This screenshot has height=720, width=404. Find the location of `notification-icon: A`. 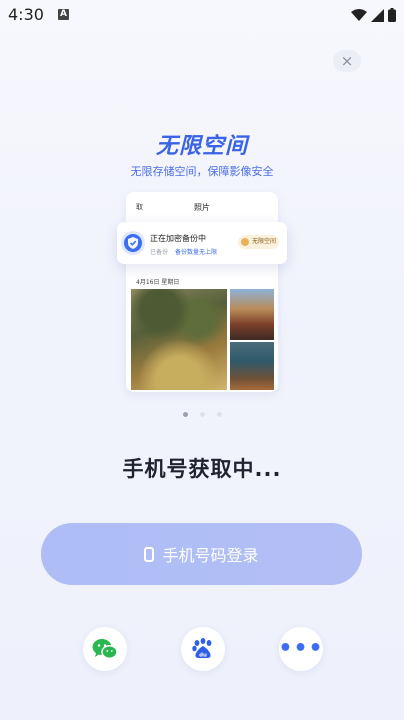

notification-icon: A is located at coordinates (63, 14).